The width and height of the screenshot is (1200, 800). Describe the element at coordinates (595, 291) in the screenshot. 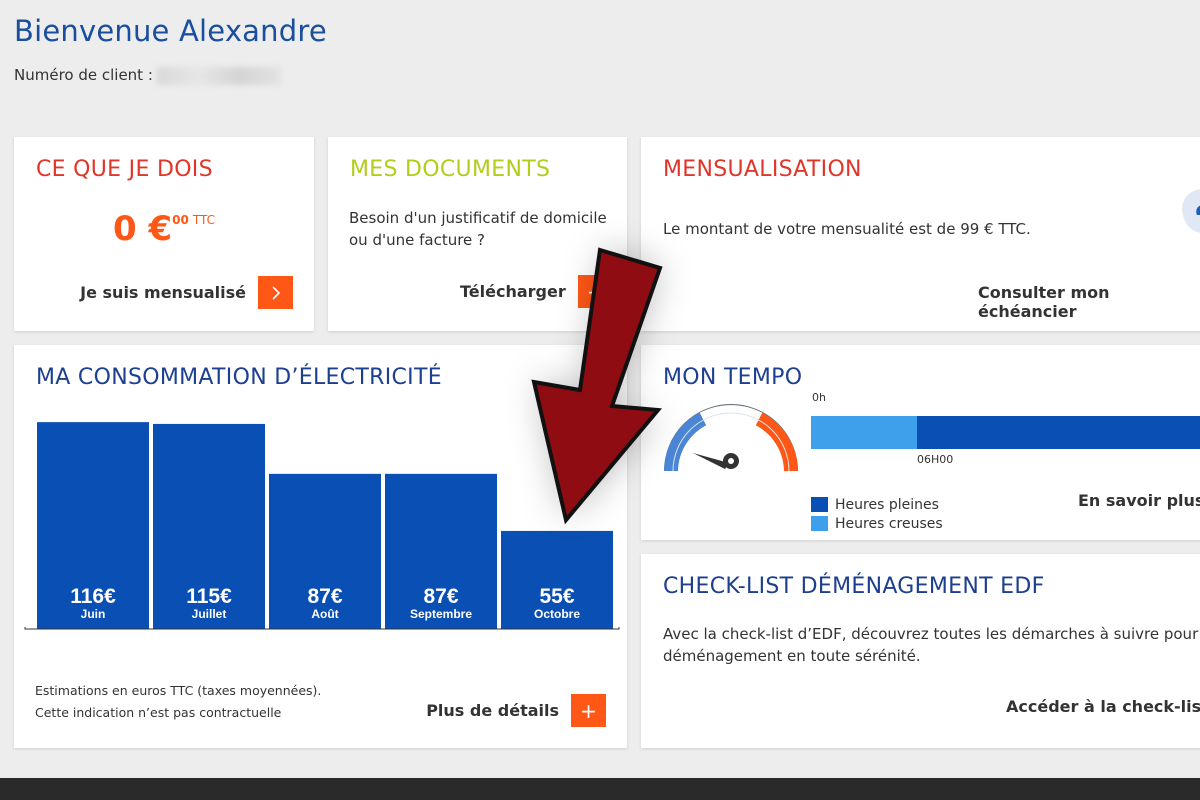

I see `download-button: +` at that location.